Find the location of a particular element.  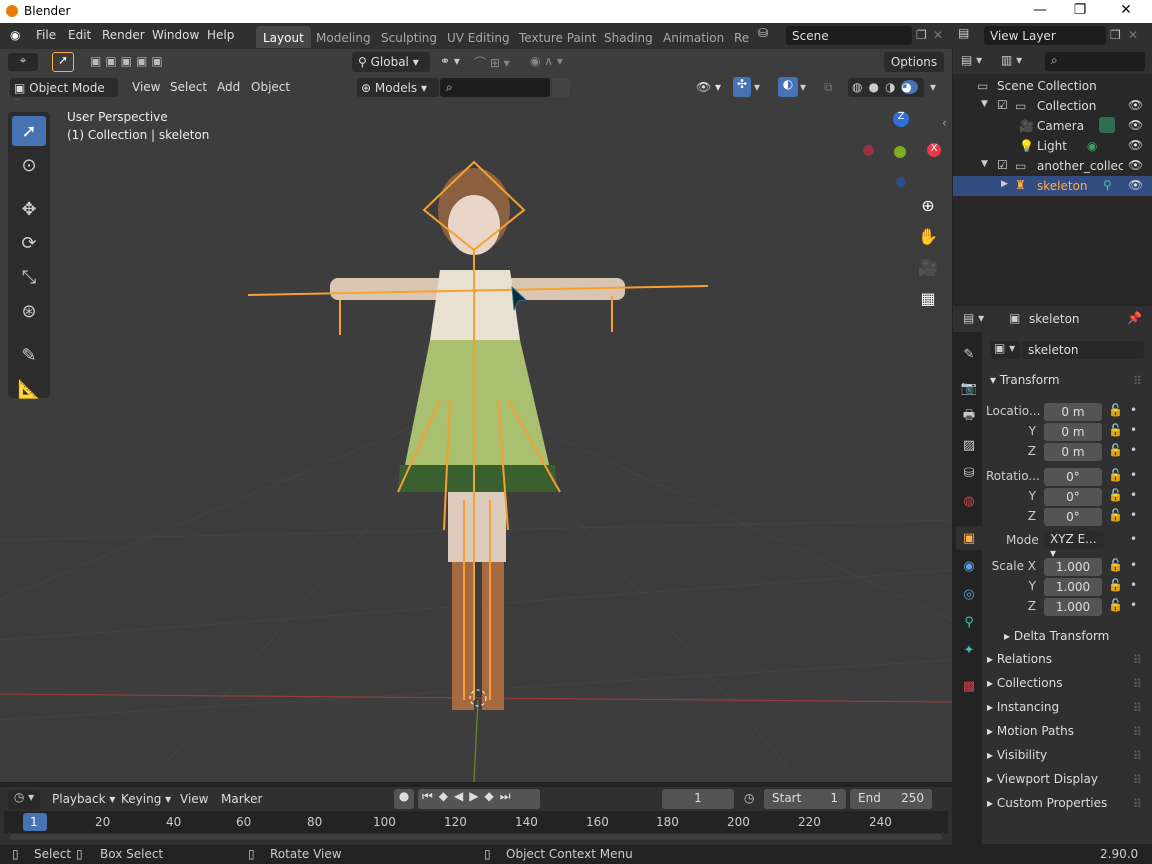

pan-hand-icon: ✋ is located at coordinates (928, 236).